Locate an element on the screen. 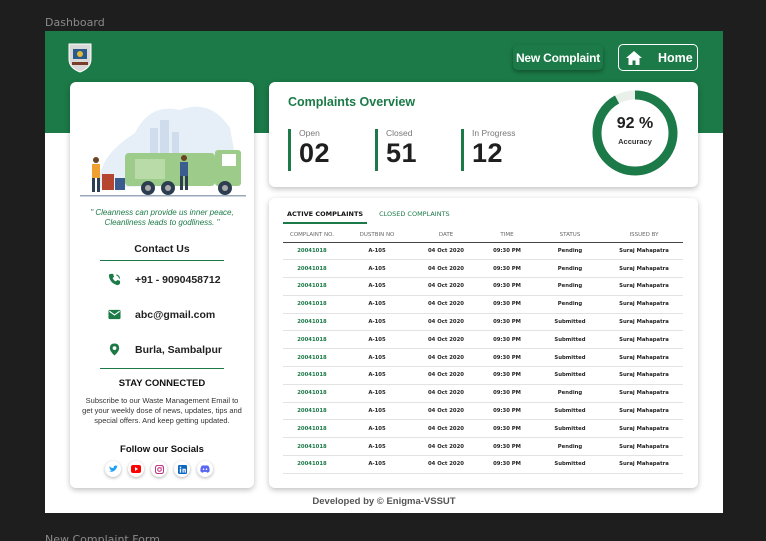 The height and width of the screenshot is (541, 766). twitter-icon is located at coordinates (113, 469).